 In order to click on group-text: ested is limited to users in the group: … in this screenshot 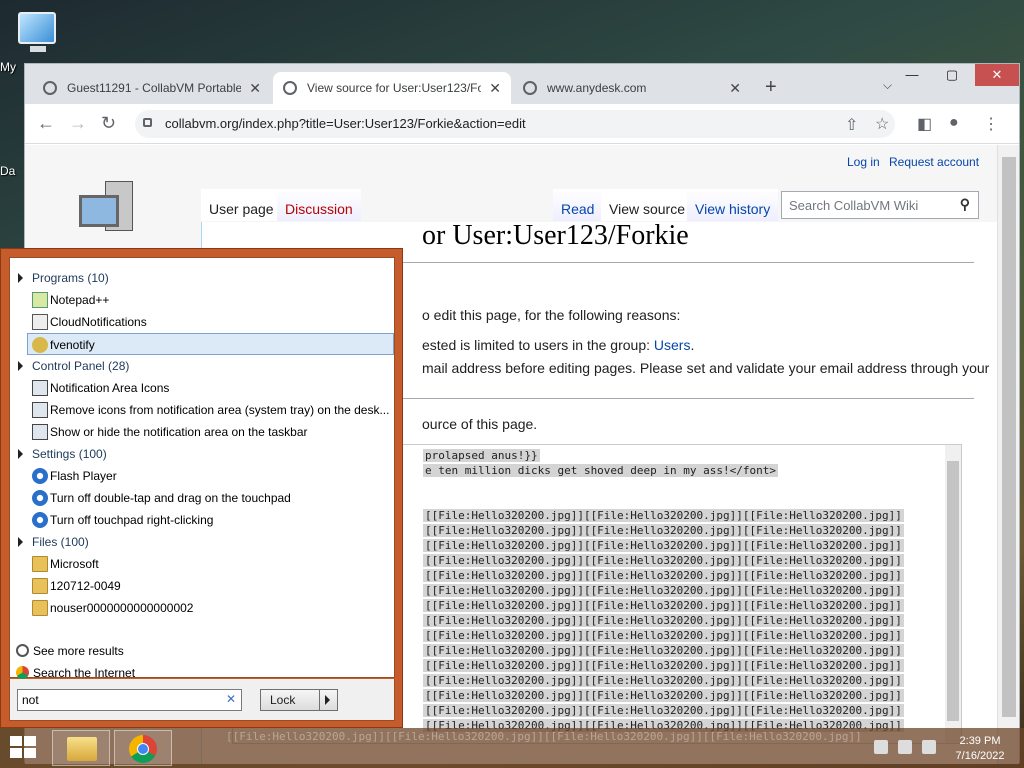, I will do `click(558, 345)`.